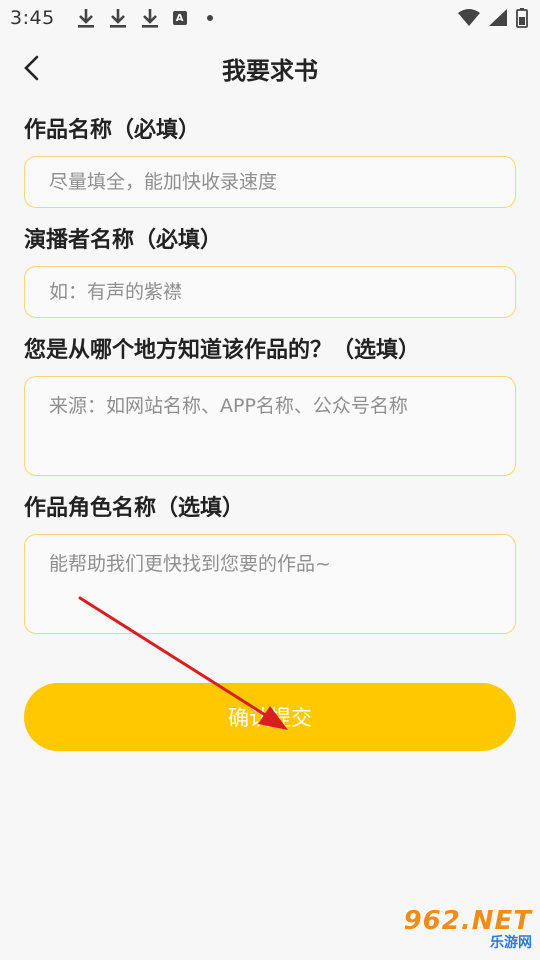 Image resolution: width=540 pixels, height=960 pixels. I want to click on submit-button: 确认提交, so click(270, 717).